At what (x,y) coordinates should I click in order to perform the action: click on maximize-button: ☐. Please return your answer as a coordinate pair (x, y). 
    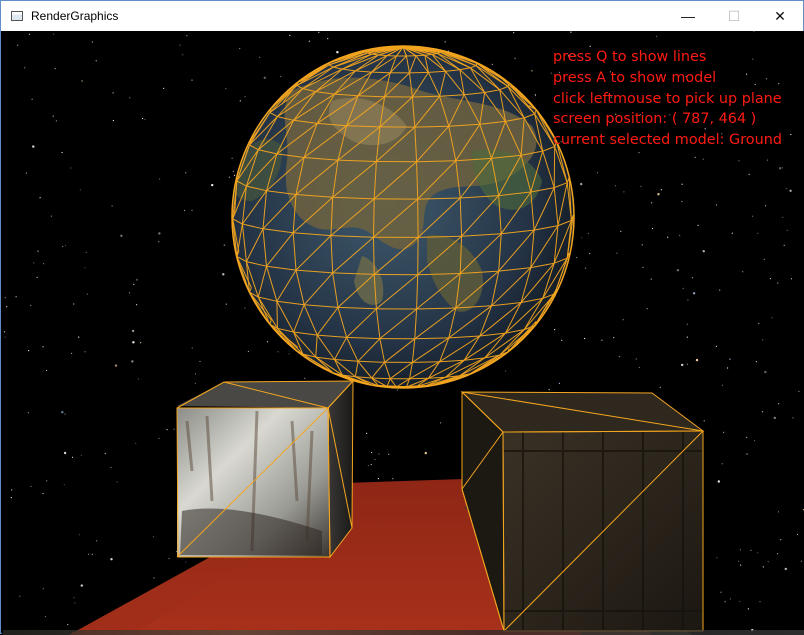
    Looking at the image, I should click on (734, 16).